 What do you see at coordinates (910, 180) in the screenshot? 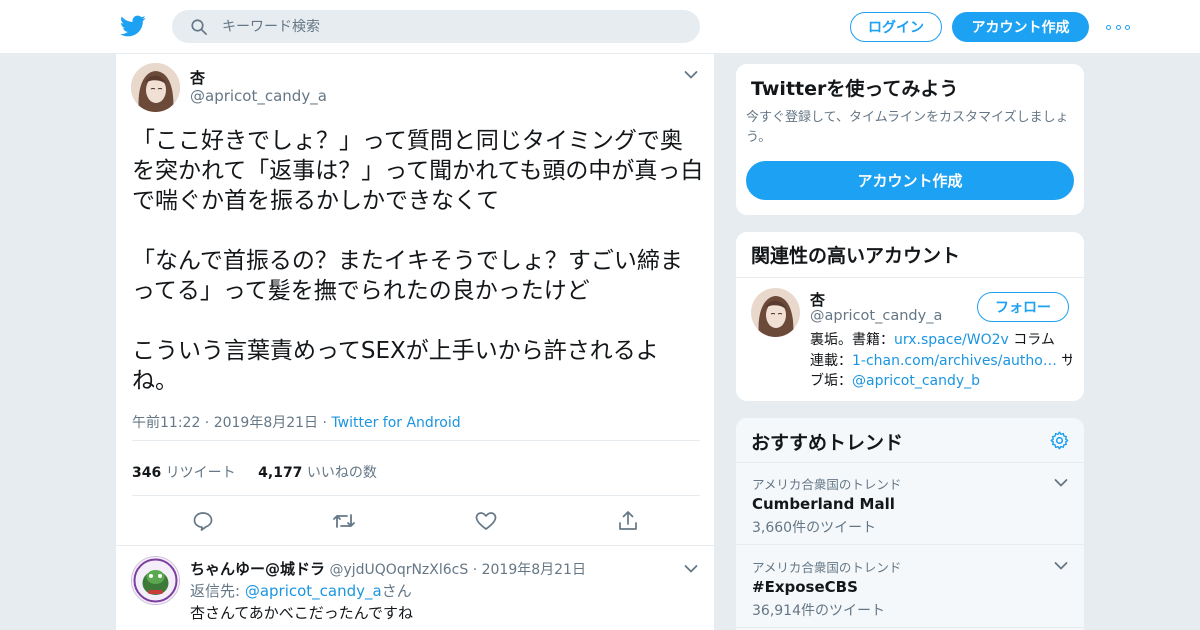
I see `signup-card-button: アカウント作成` at bounding box center [910, 180].